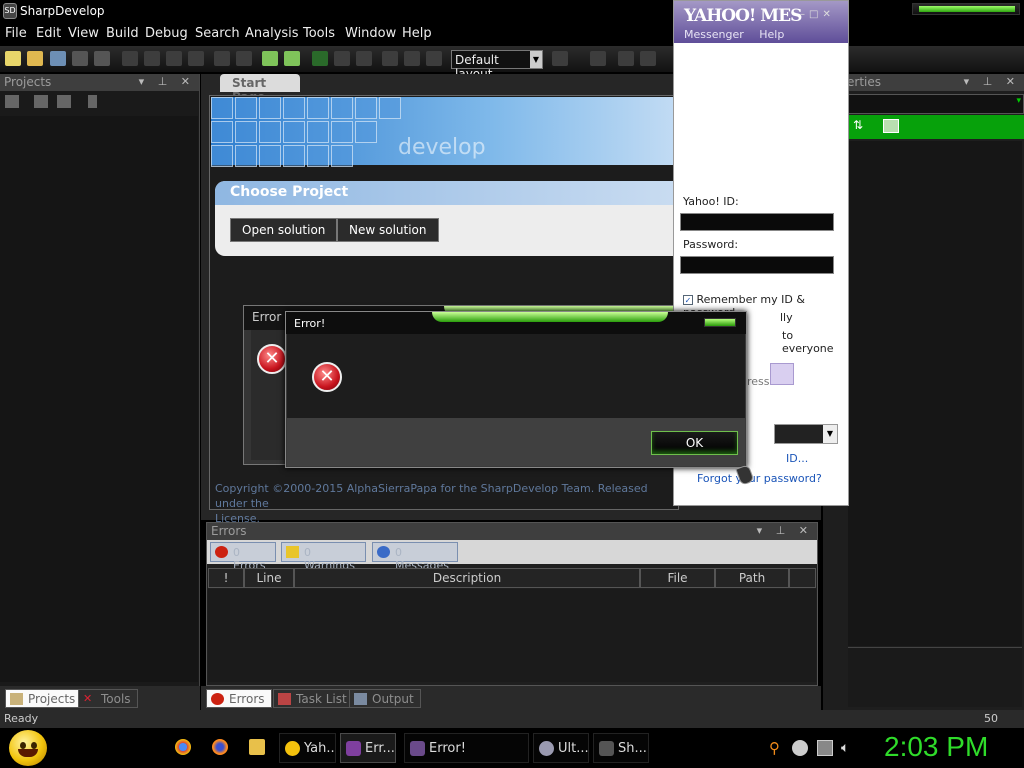 The image size is (1024, 768). Describe the element at coordinates (677, 578) in the screenshot. I see `column-file: File` at that location.